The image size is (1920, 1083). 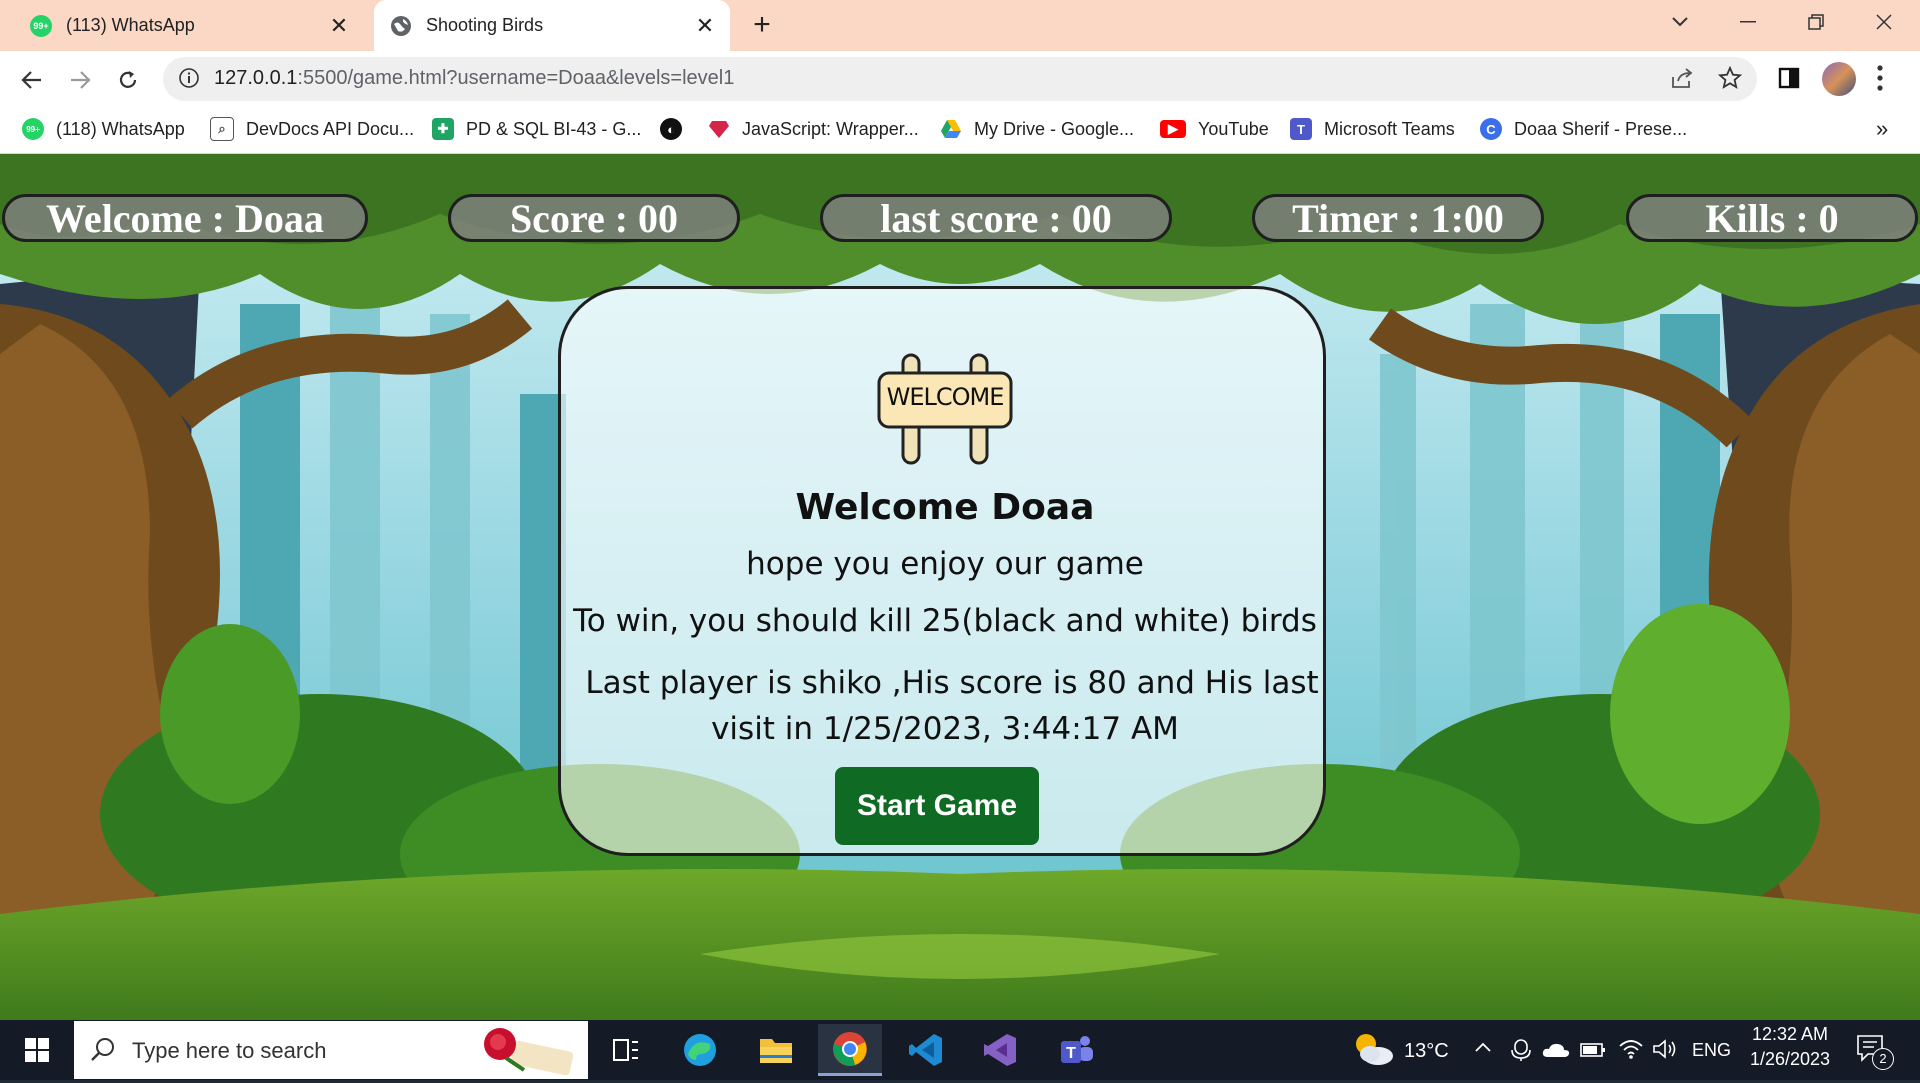 What do you see at coordinates (1790, 1034) in the screenshot?
I see `clock-time: 12:32 AM` at bounding box center [1790, 1034].